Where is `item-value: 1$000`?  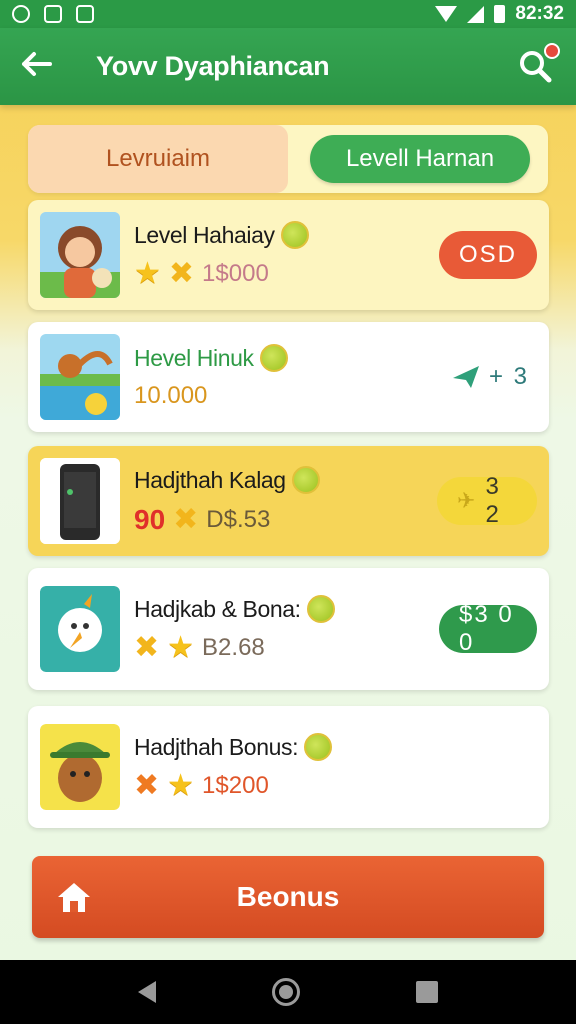
item-value: 1$000 is located at coordinates (235, 273).